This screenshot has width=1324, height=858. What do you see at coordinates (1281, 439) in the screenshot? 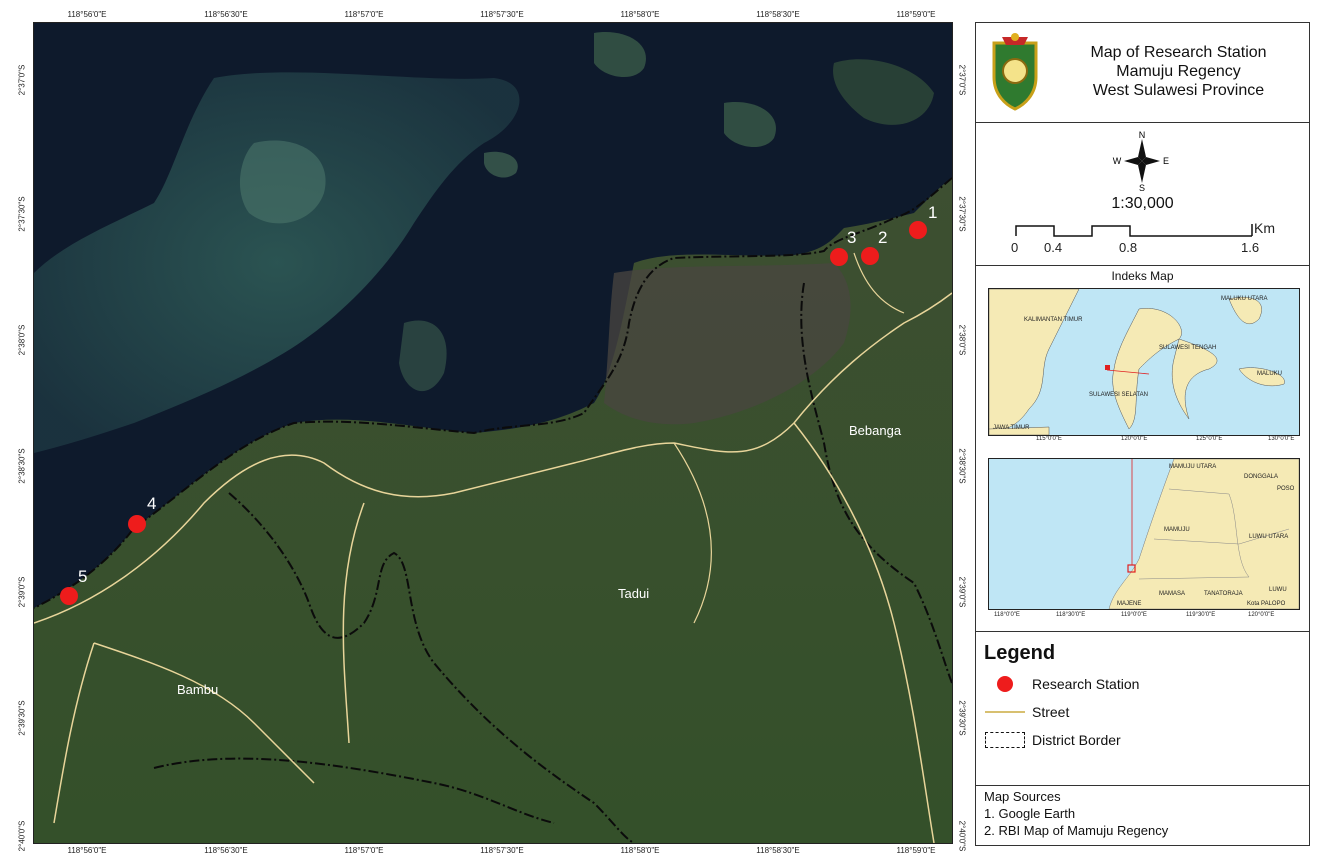
I see `index-tick: 130°0'0"E` at bounding box center [1281, 439].